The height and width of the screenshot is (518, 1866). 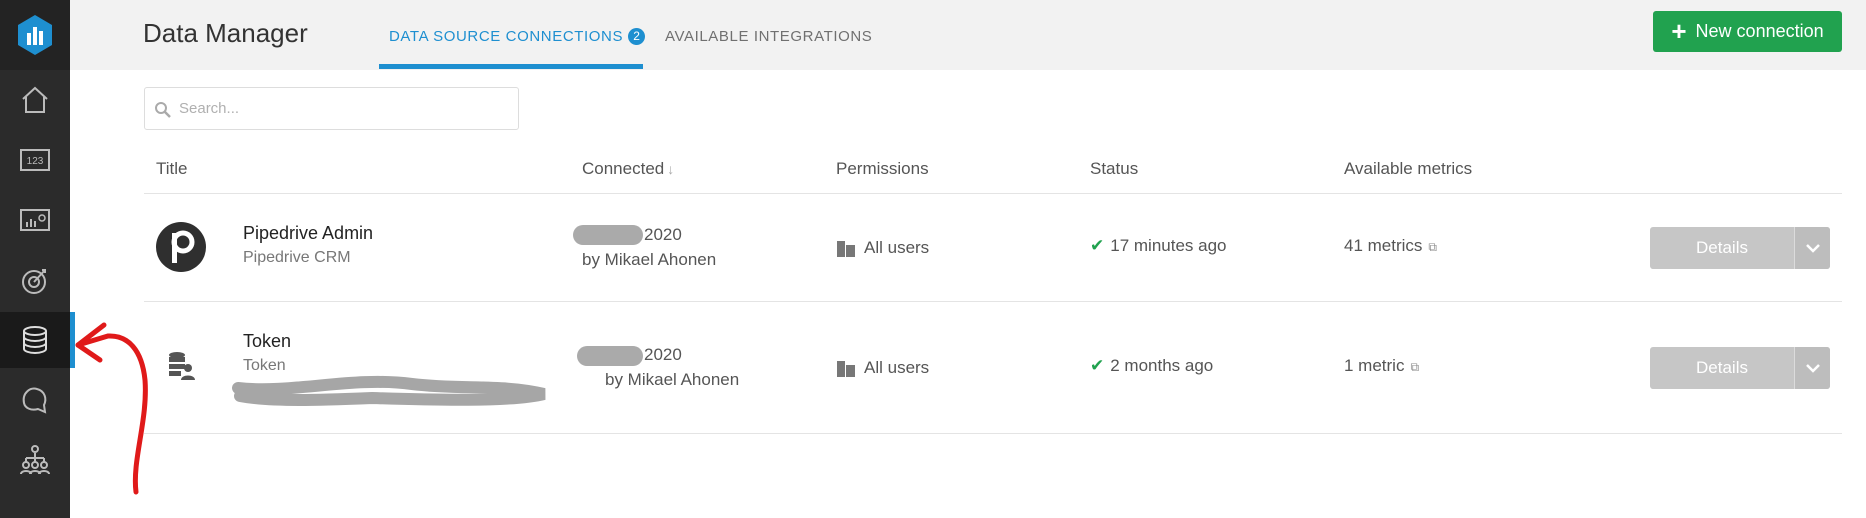 I want to click on tab-label: DATA SOURCE CONNECTIONS, so click(x=506, y=36).